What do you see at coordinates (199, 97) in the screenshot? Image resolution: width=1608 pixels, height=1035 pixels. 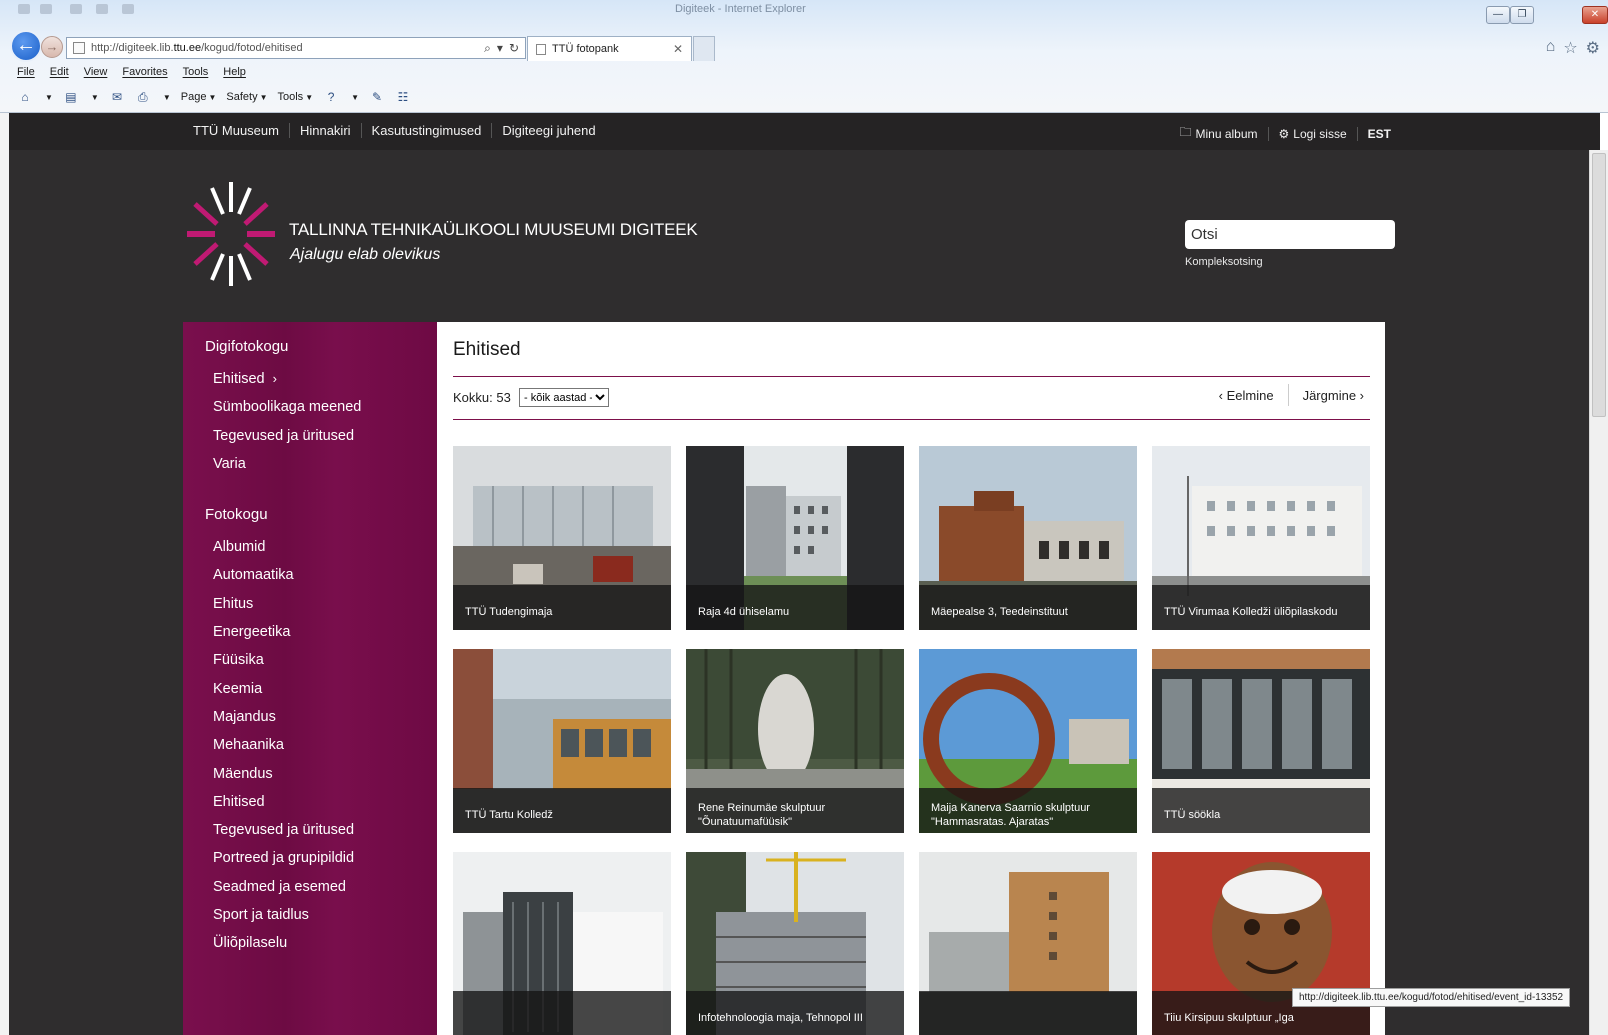 I see `page-menu: Page ▼` at bounding box center [199, 97].